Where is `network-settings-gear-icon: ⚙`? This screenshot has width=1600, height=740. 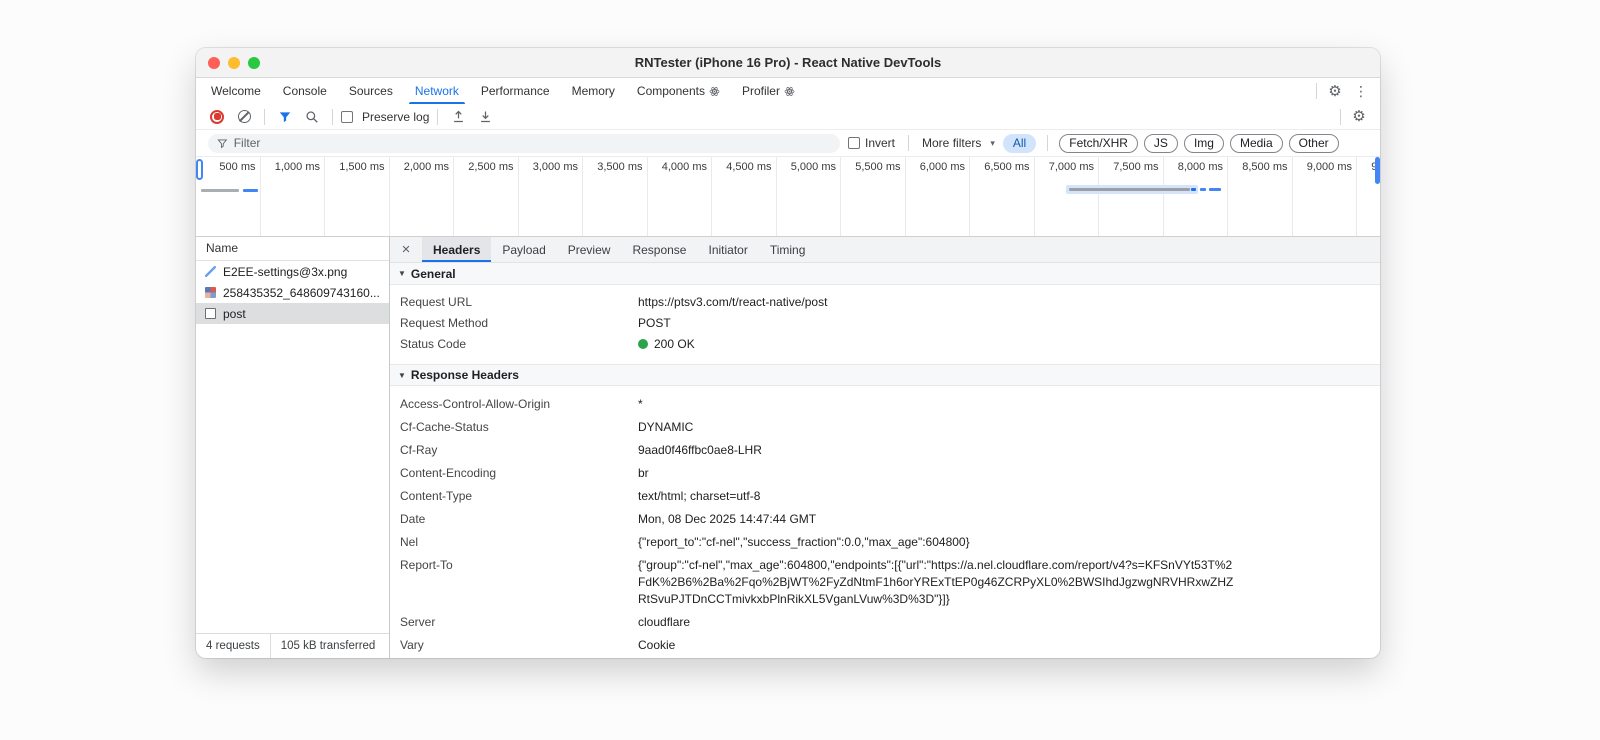 network-settings-gear-icon: ⚙ is located at coordinates (1359, 117).